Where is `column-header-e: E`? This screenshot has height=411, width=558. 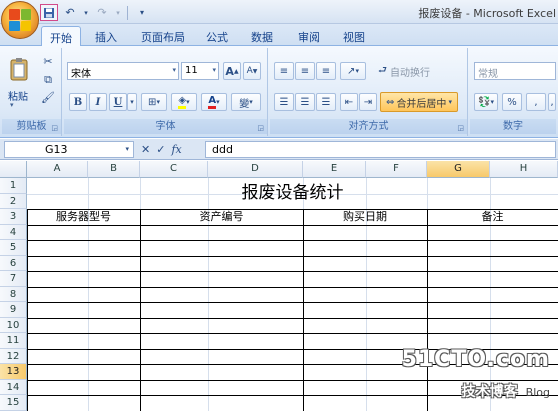 column-header-e: E is located at coordinates (334, 169).